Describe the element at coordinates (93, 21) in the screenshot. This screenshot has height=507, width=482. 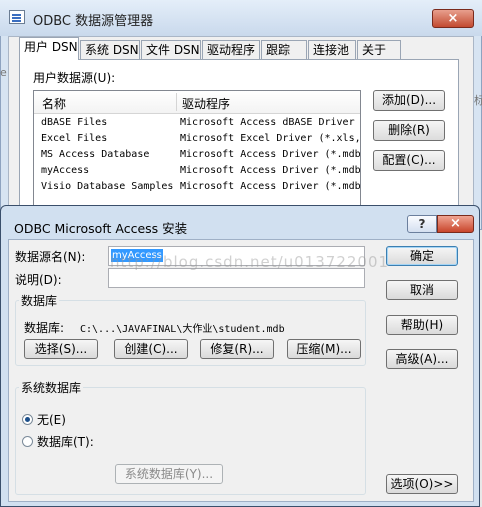
I see `admin-window-title: ODBC 数据源管理器` at that location.